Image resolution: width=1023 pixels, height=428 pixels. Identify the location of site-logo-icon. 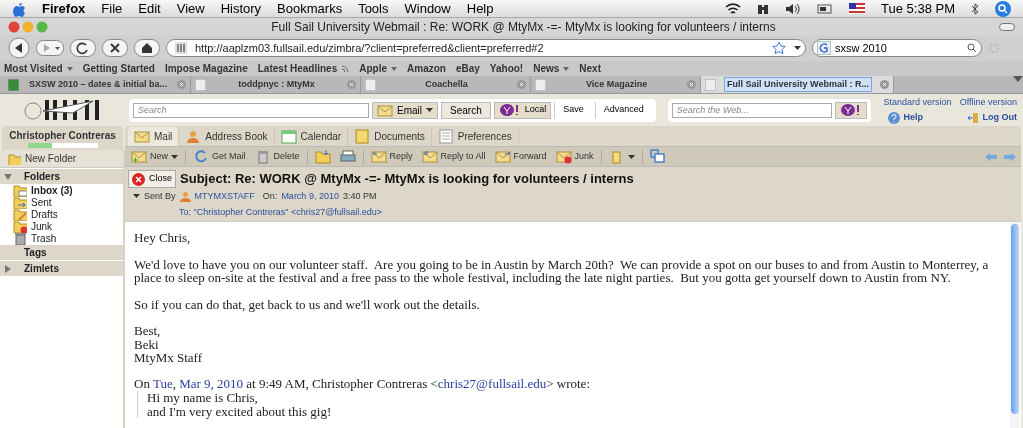
(181, 48).